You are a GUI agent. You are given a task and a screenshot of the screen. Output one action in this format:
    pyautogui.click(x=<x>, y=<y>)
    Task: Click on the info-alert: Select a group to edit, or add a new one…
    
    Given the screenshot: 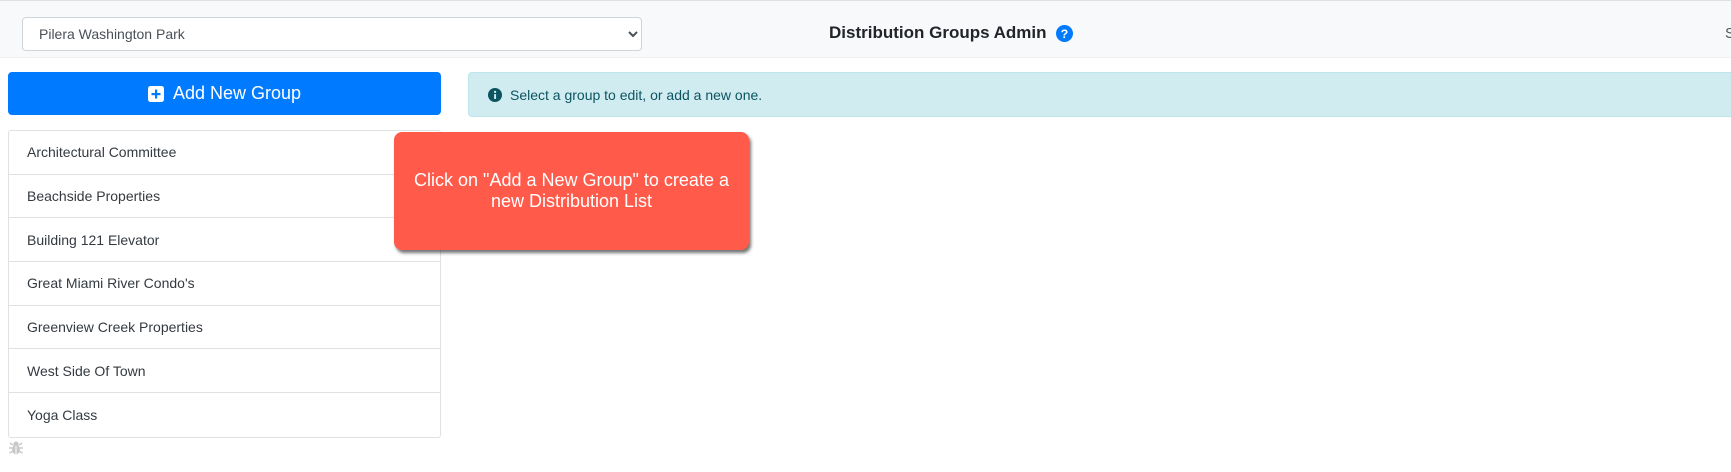 What is the action you would take?
    pyautogui.click(x=1099, y=94)
    